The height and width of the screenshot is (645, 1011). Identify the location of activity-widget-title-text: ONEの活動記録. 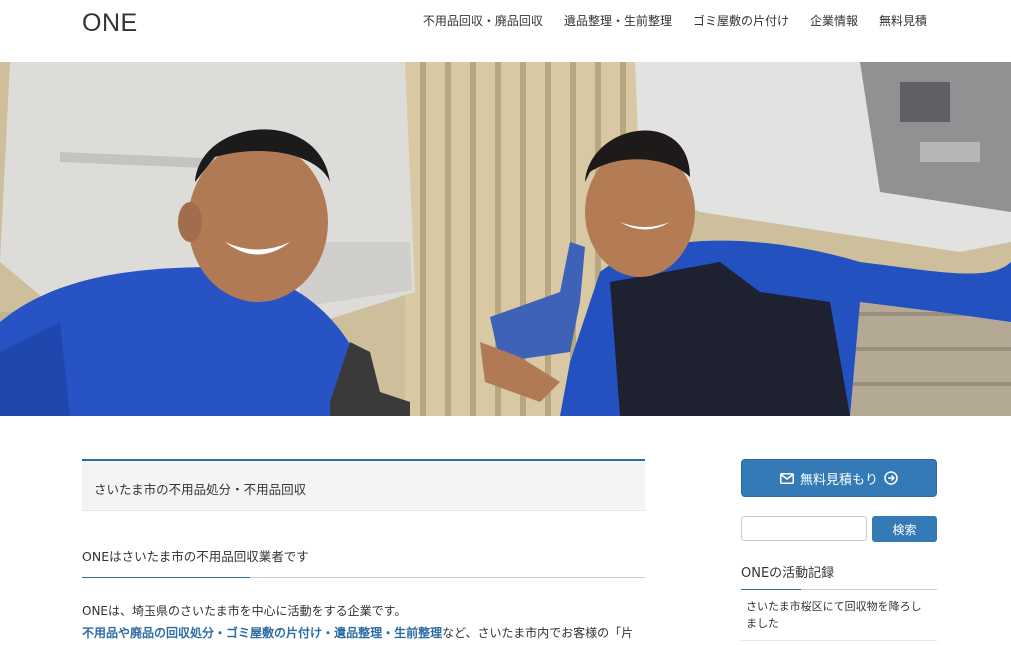
(788, 573).